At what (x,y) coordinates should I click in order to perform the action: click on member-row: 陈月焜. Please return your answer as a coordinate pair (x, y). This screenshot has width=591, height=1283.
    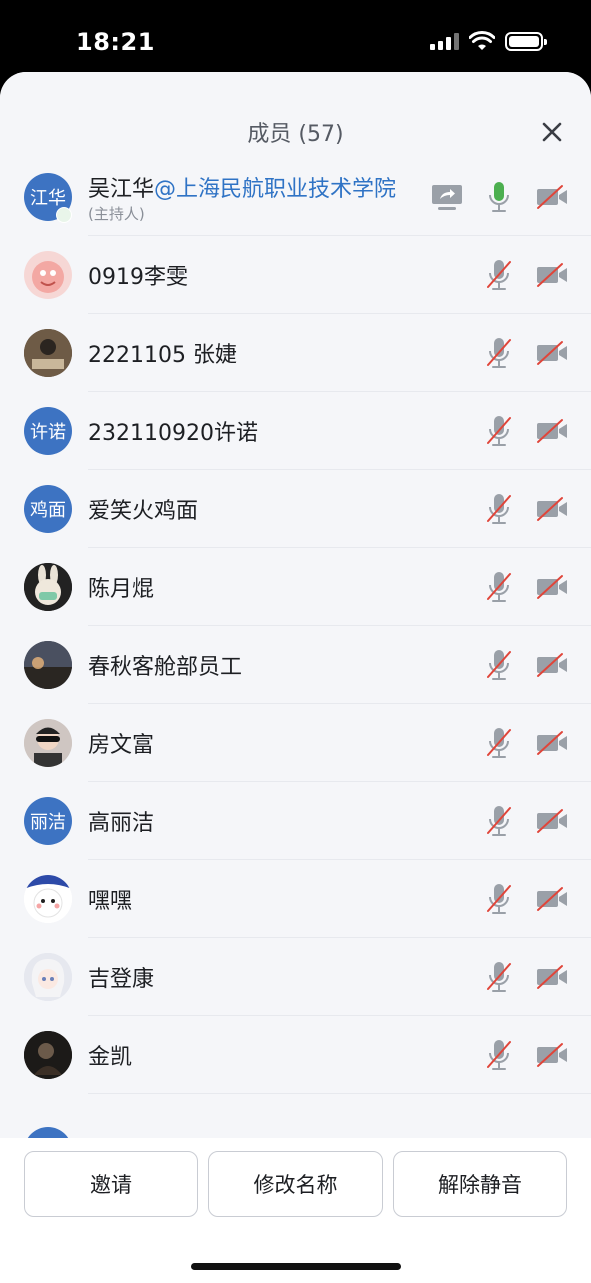
    Looking at the image, I should click on (295, 587).